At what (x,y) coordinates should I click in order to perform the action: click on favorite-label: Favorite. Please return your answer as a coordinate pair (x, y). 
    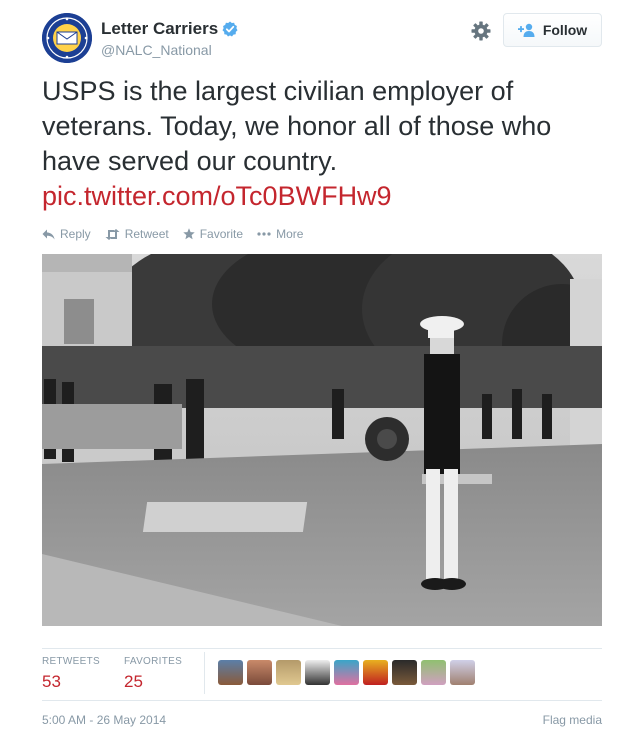
    Looking at the image, I should click on (221, 234).